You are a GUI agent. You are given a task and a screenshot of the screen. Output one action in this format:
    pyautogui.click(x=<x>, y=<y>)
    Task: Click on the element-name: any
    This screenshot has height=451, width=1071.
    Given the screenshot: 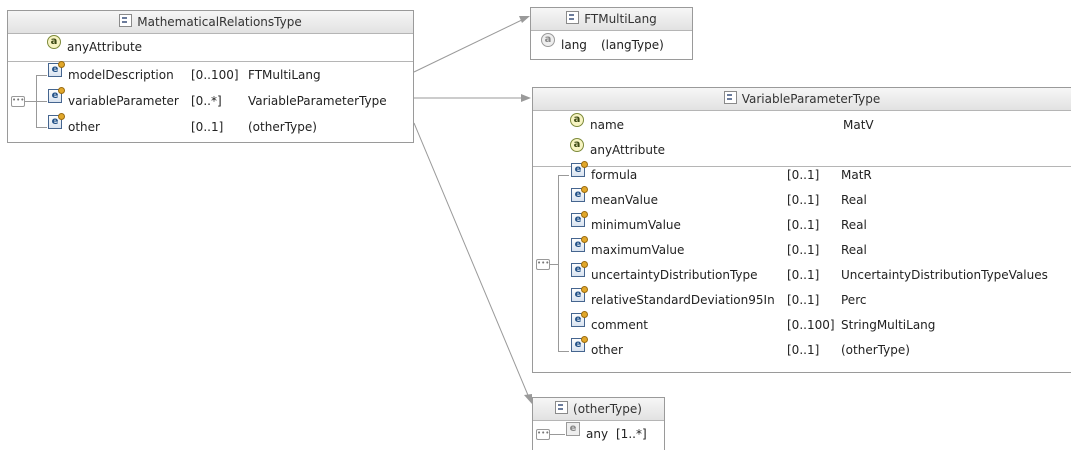 What is the action you would take?
    pyautogui.click(x=597, y=434)
    